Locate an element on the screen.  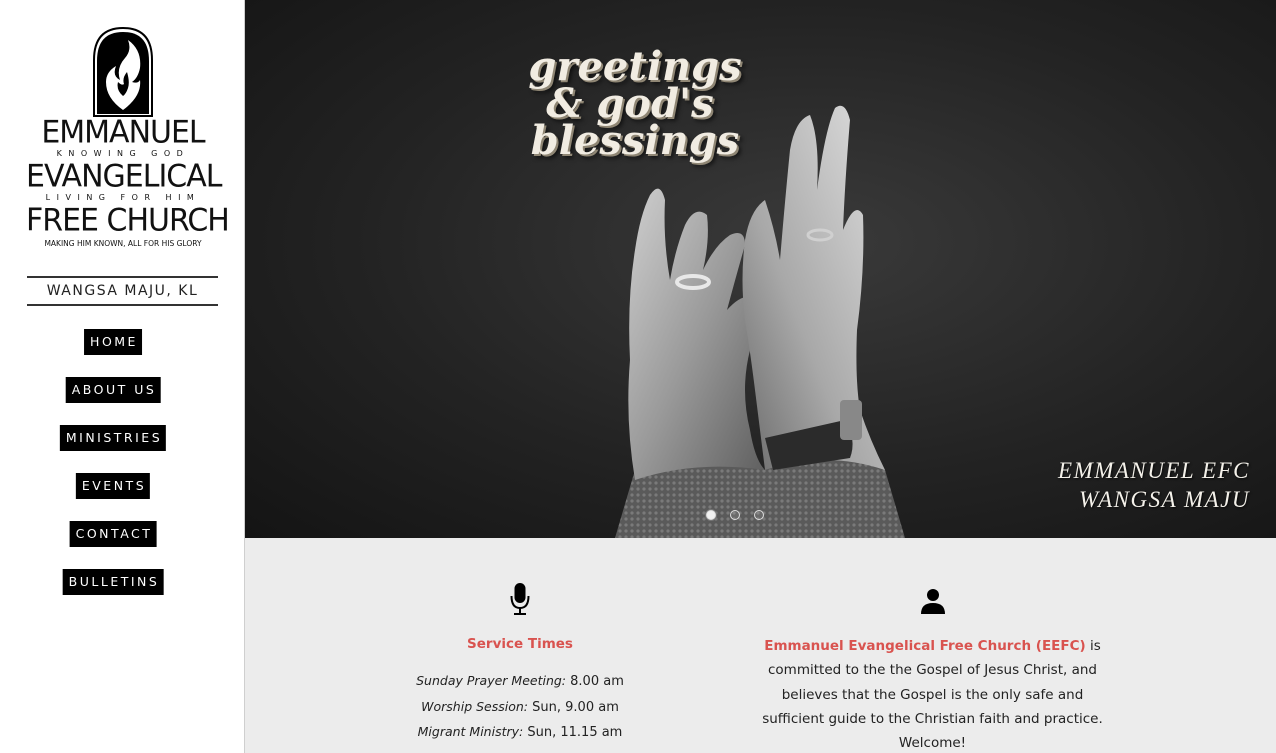
about-line-start: is is located at coordinates (1095, 646).